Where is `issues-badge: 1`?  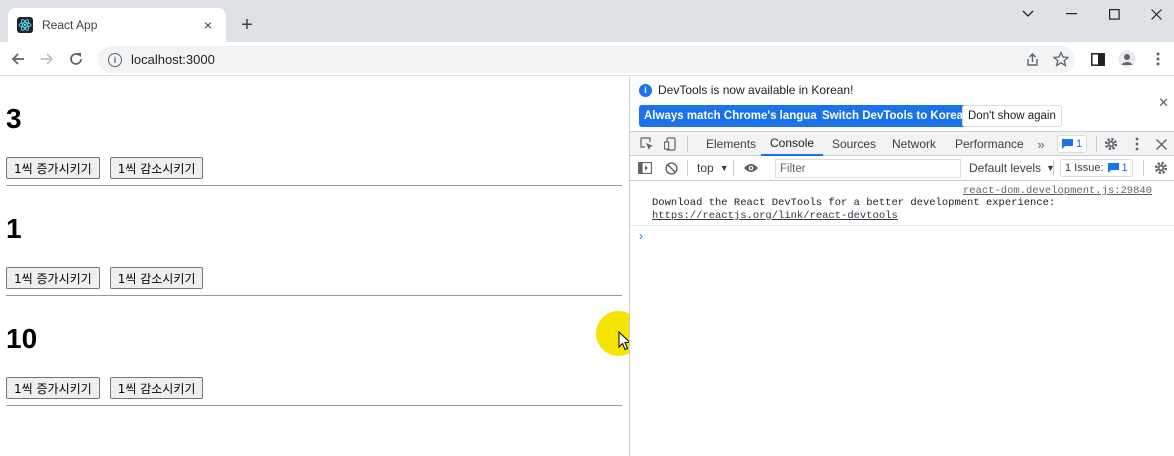 issues-badge: 1 is located at coordinates (1072, 144).